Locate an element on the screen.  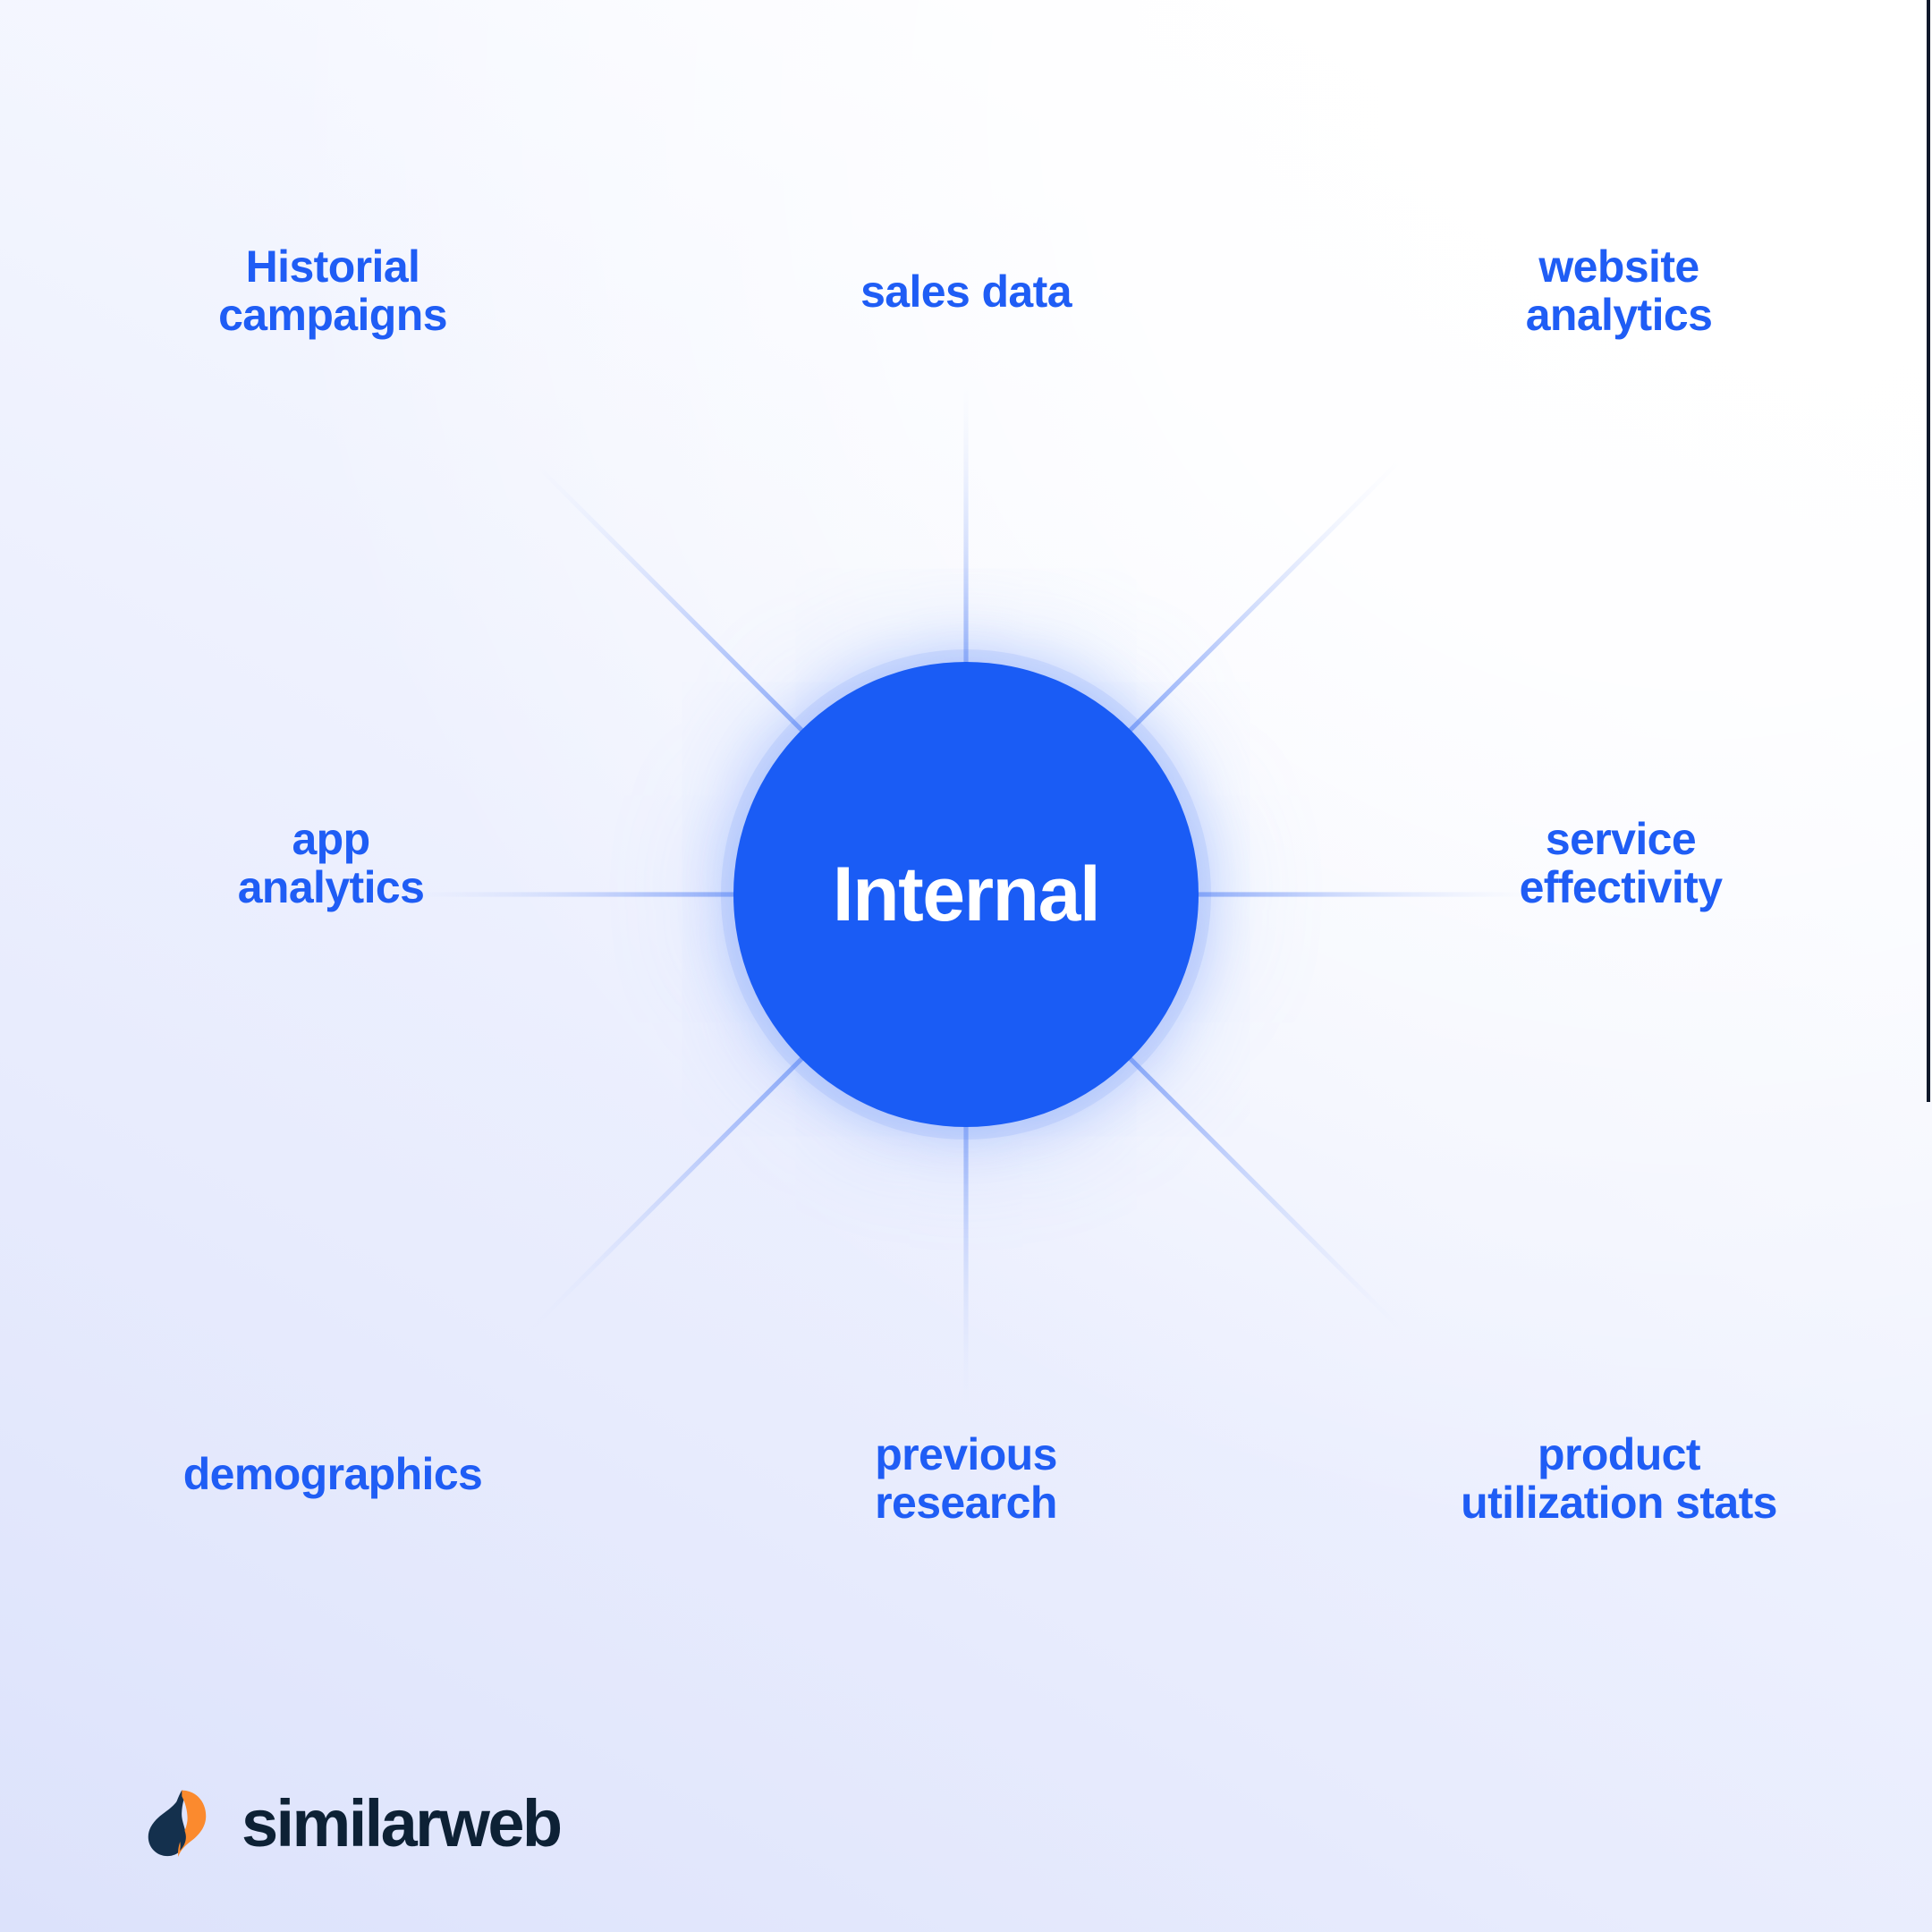
similarweb-logo-icon is located at coordinates (177, 1823).